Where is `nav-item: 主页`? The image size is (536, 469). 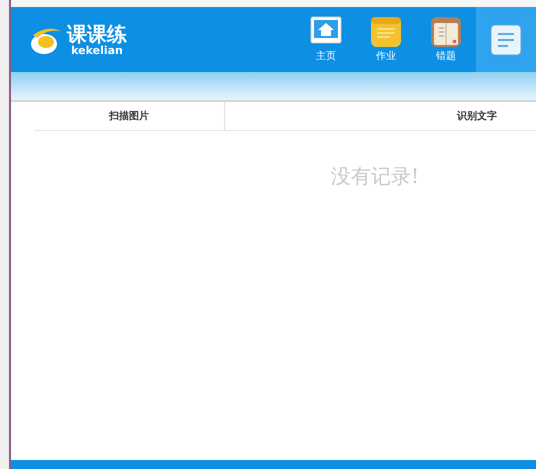
nav-item: 主页 is located at coordinates (326, 39).